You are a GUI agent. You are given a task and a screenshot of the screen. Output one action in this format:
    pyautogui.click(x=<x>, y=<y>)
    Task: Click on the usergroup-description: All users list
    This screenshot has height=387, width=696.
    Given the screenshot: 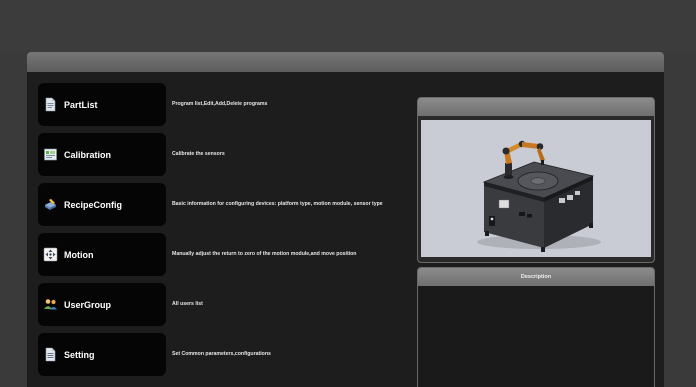 What is the action you would take?
    pyautogui.click(x=187, y=304)
    